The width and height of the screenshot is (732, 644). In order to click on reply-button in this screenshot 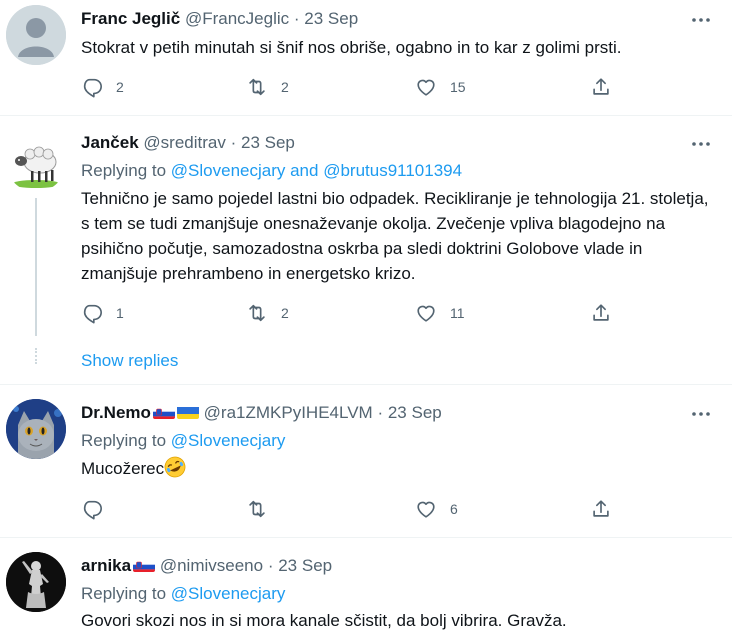, I will do `click(98, 509)`.